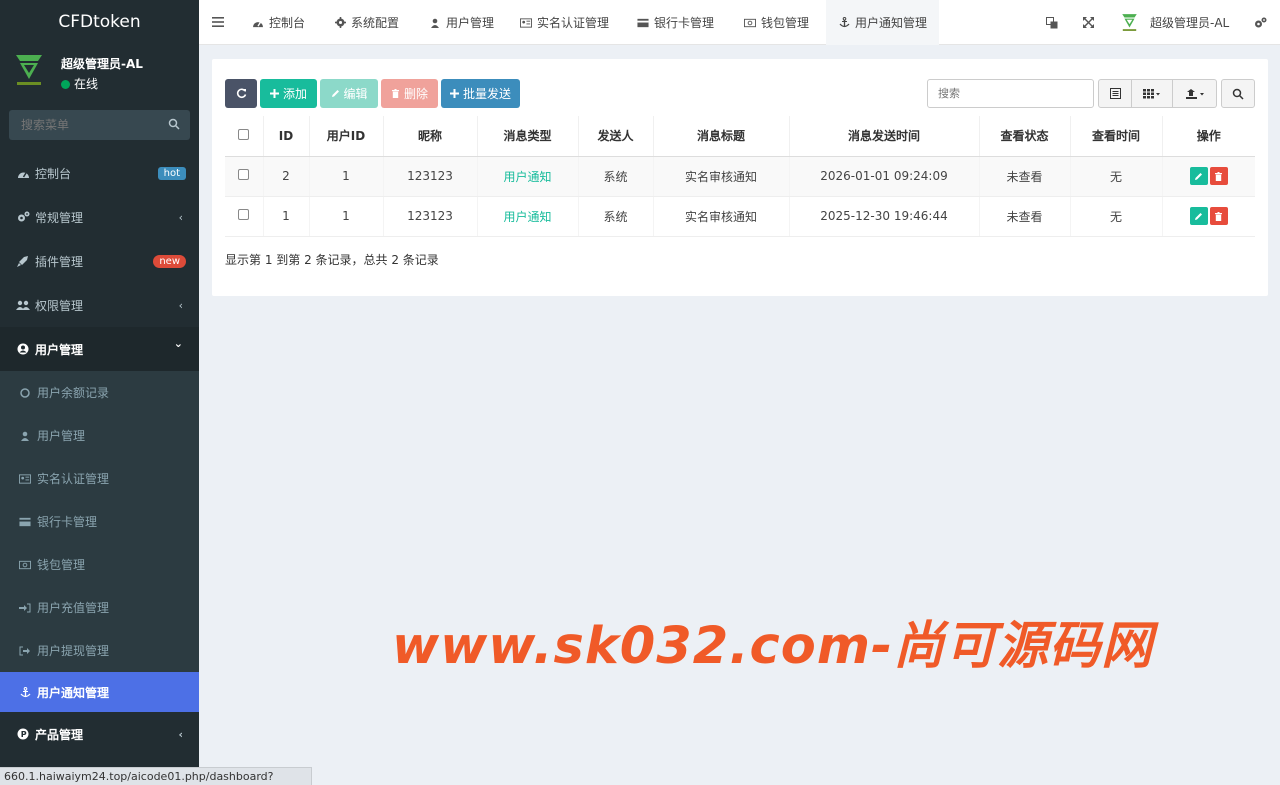  What do you see at coordinates (366, 22) in the screenshot?
I see `tab-system-config: 系统配置` at bounding box center [366, 22].